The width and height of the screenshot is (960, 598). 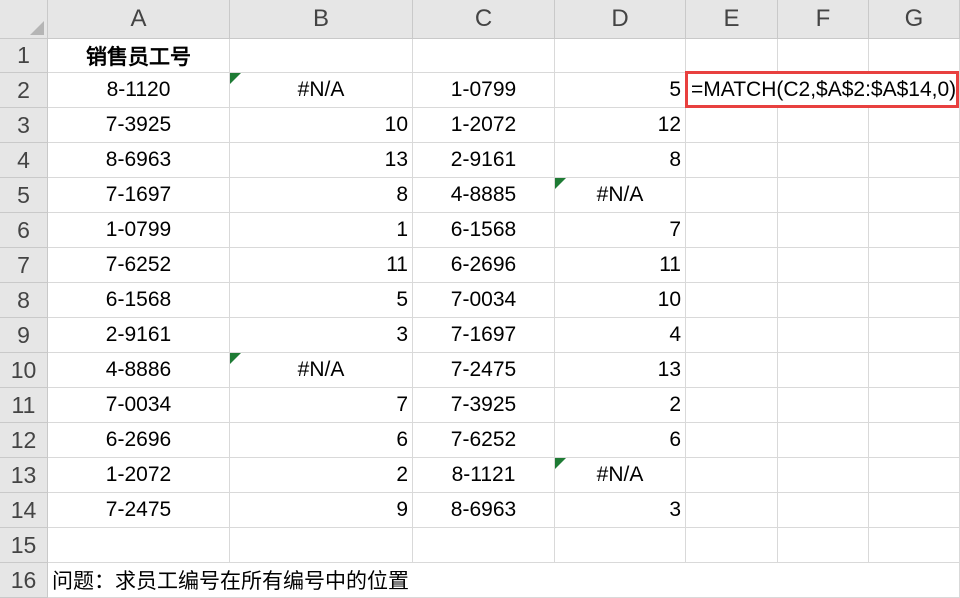 What do you see at coordinates (914, 230) in the screenshot?
I see `cell-g6` at bounding box center [914, 230].